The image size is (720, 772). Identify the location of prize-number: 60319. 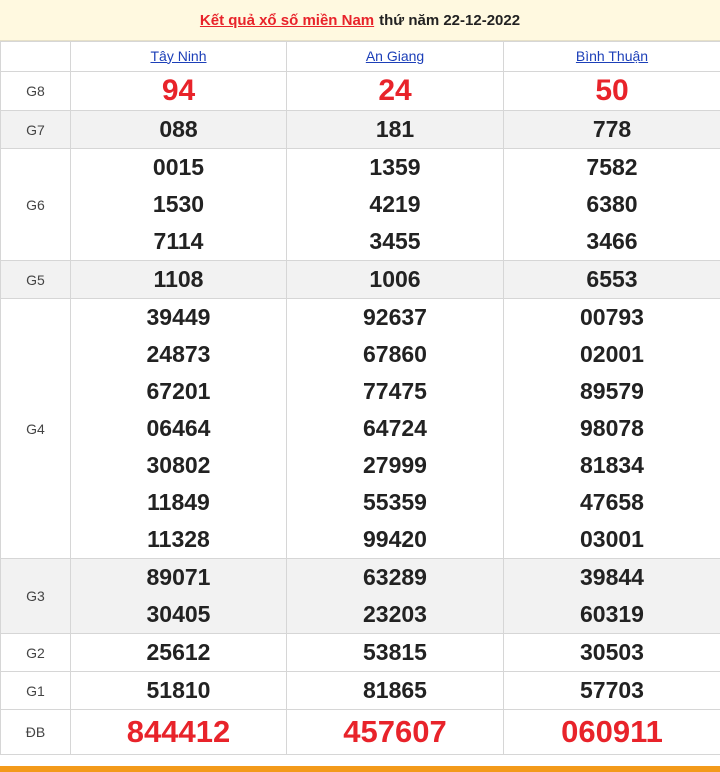
(612, 614).